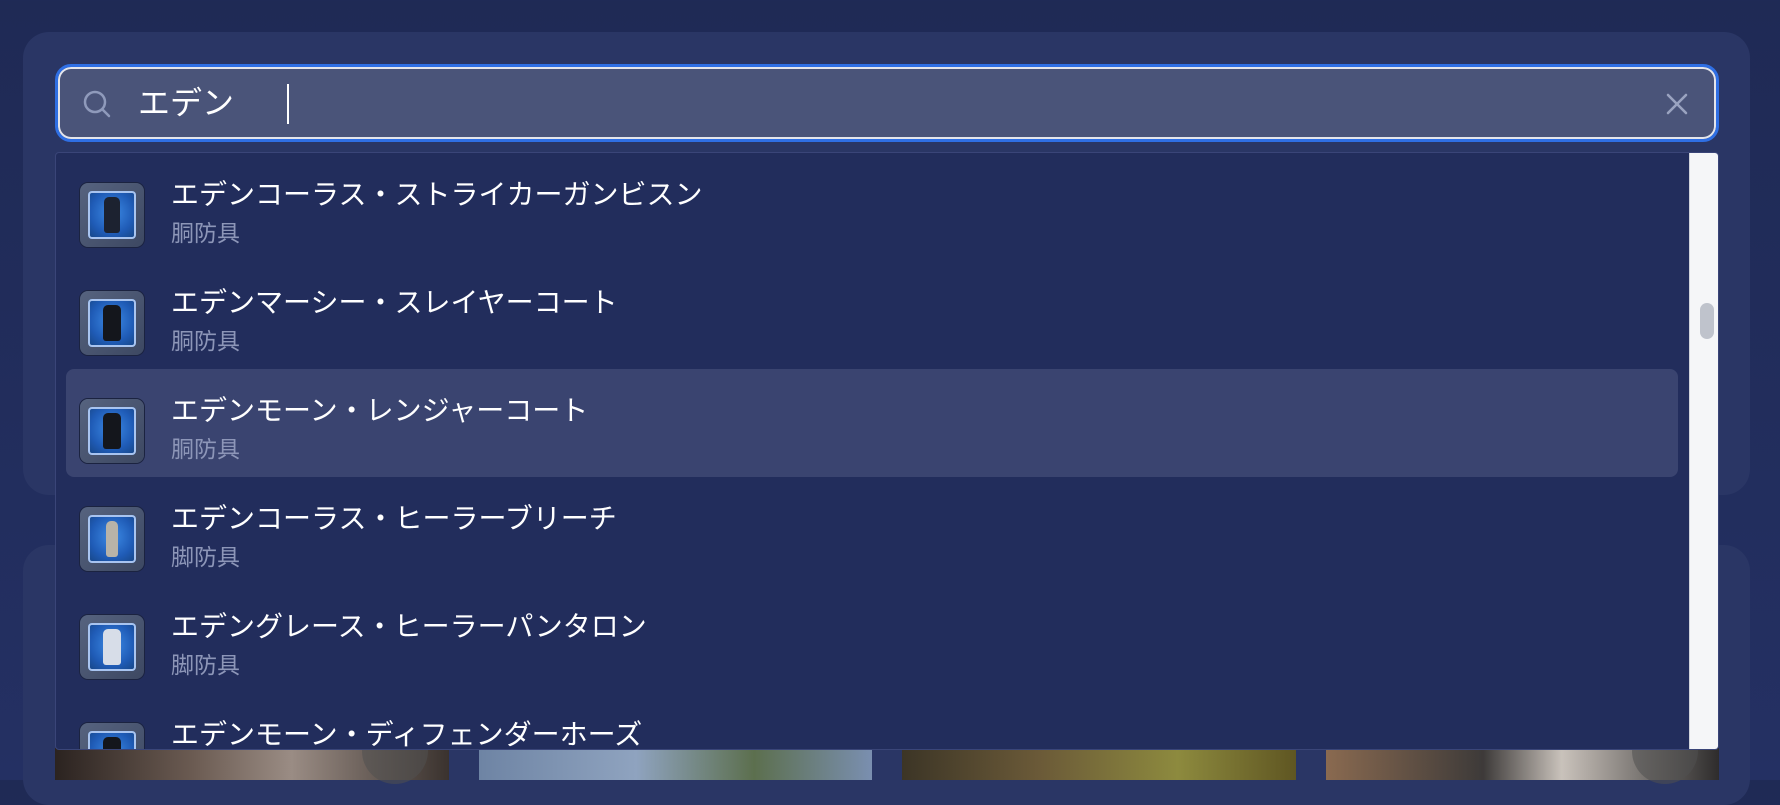 Image resolution: width=1780 pixels, height=805 pixels. What do you see at coordinates (872, 423) in the screenshot?
I see `result-item-selected: エデンモーン・レンジャーコート 胴防具` at bounding box center [872, 423].